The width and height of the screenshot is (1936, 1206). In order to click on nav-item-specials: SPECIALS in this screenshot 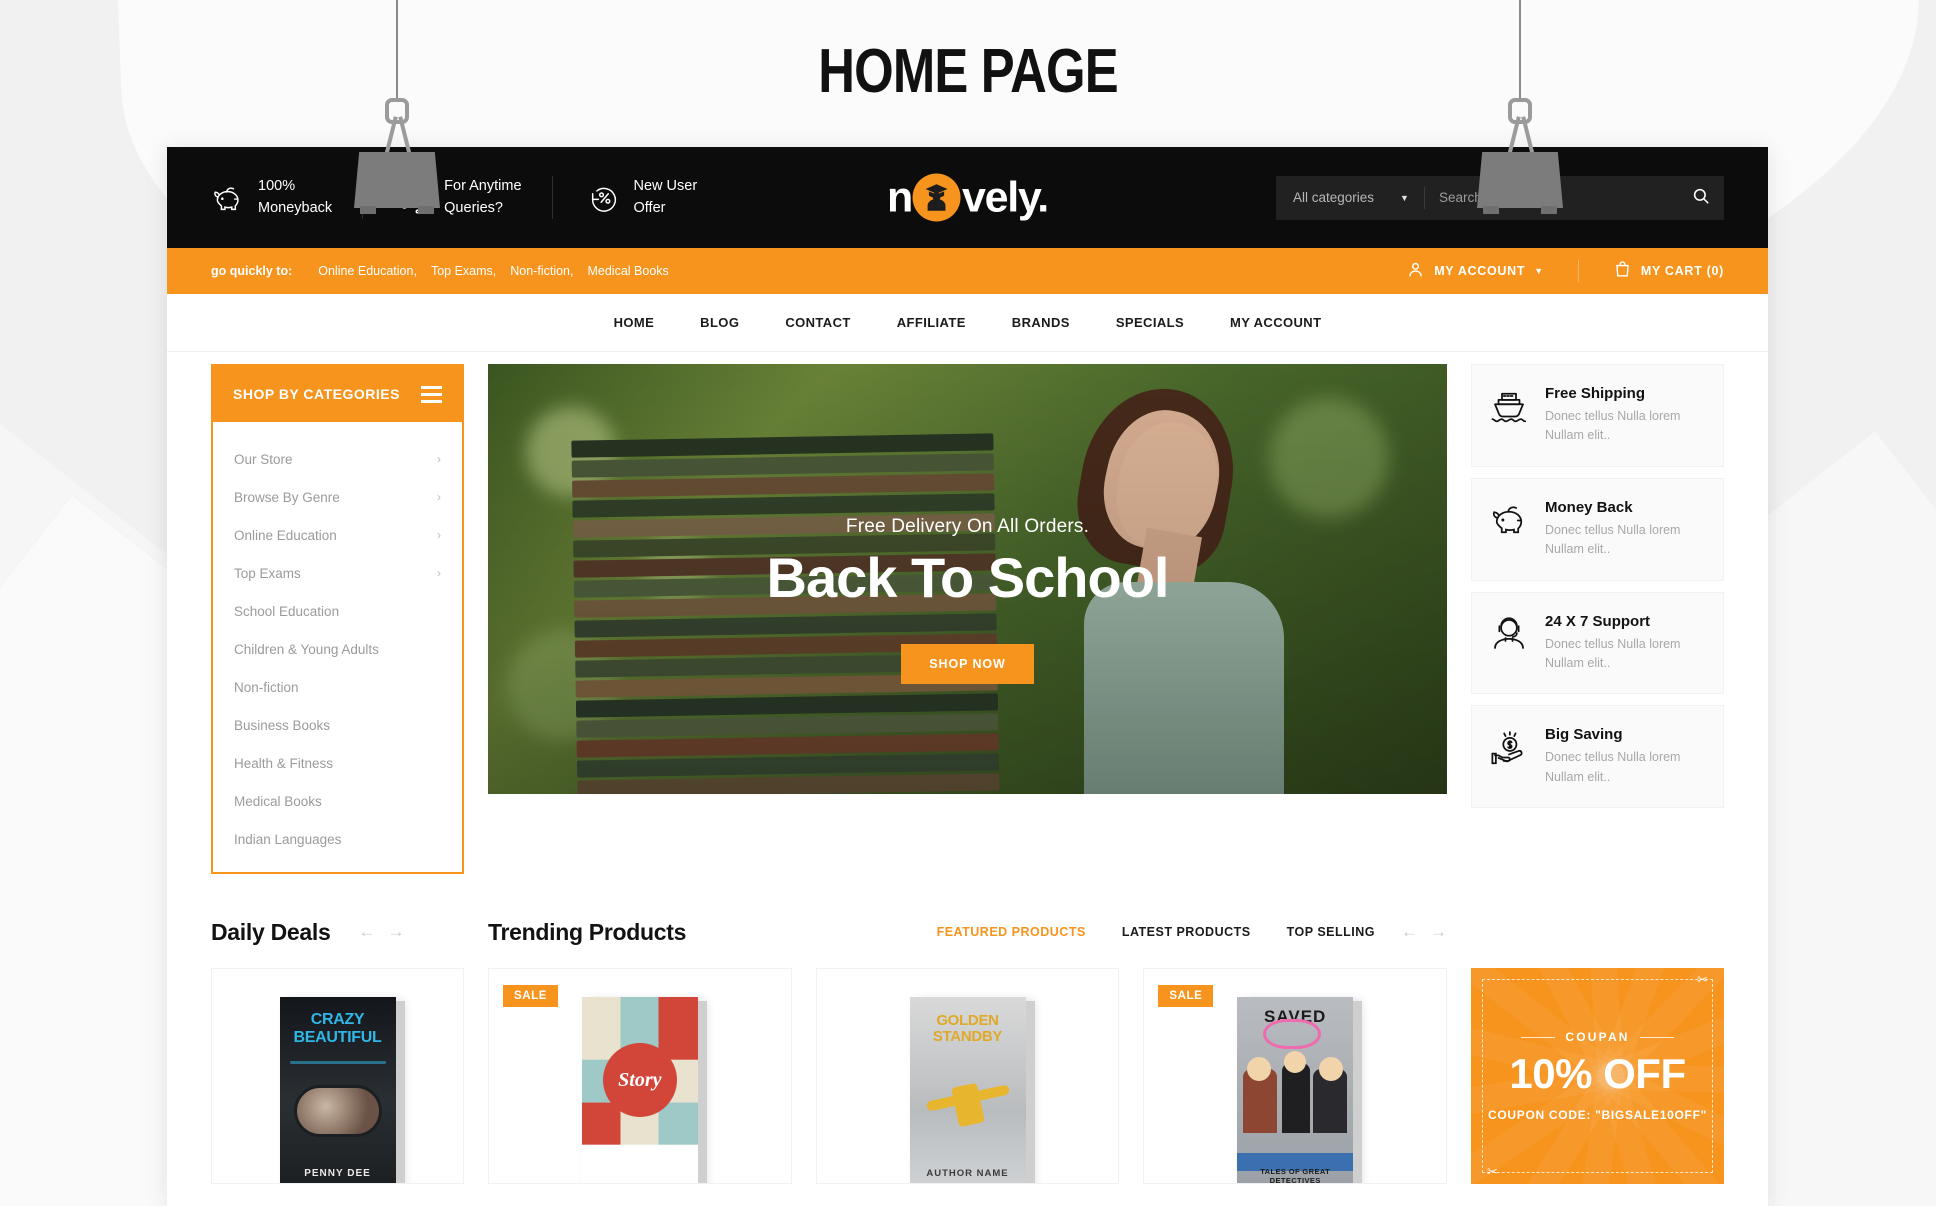, I will do `click(1150, 322)`.